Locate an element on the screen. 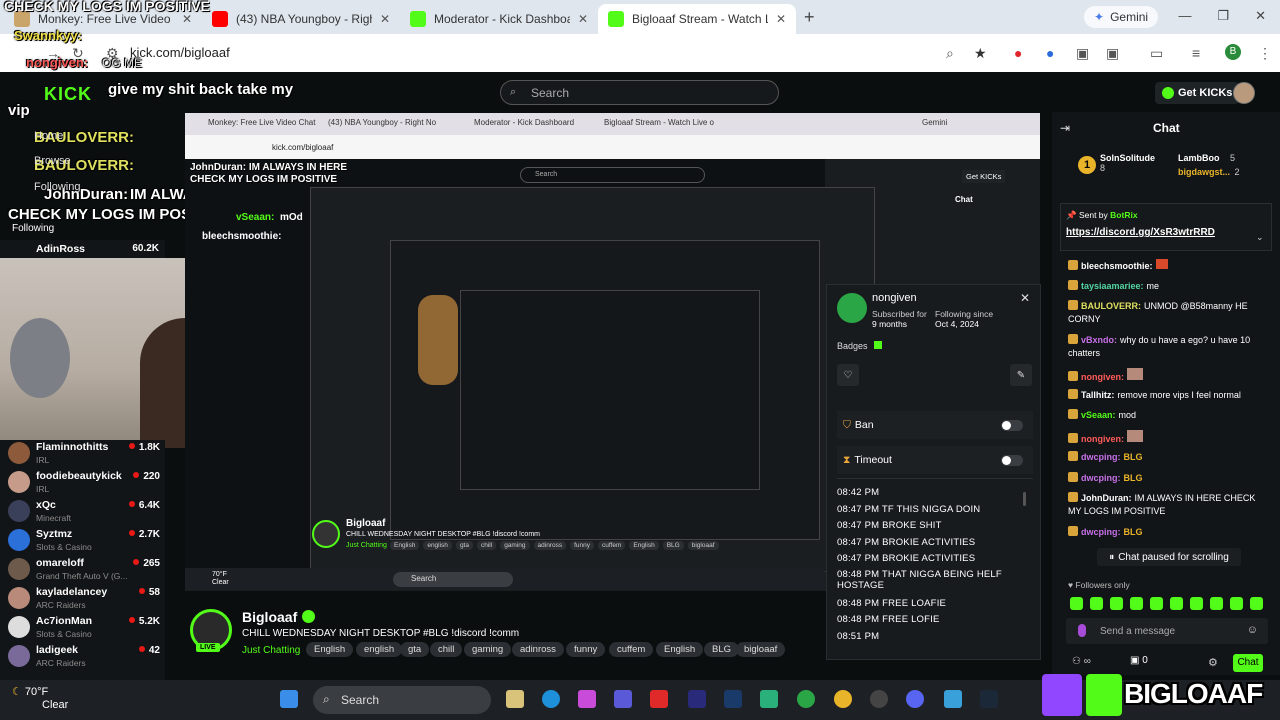 Image resolution: width=1280 pixels, height=720 pixels. menu-icon: ⋮ is located at coordinates (1265, 53).